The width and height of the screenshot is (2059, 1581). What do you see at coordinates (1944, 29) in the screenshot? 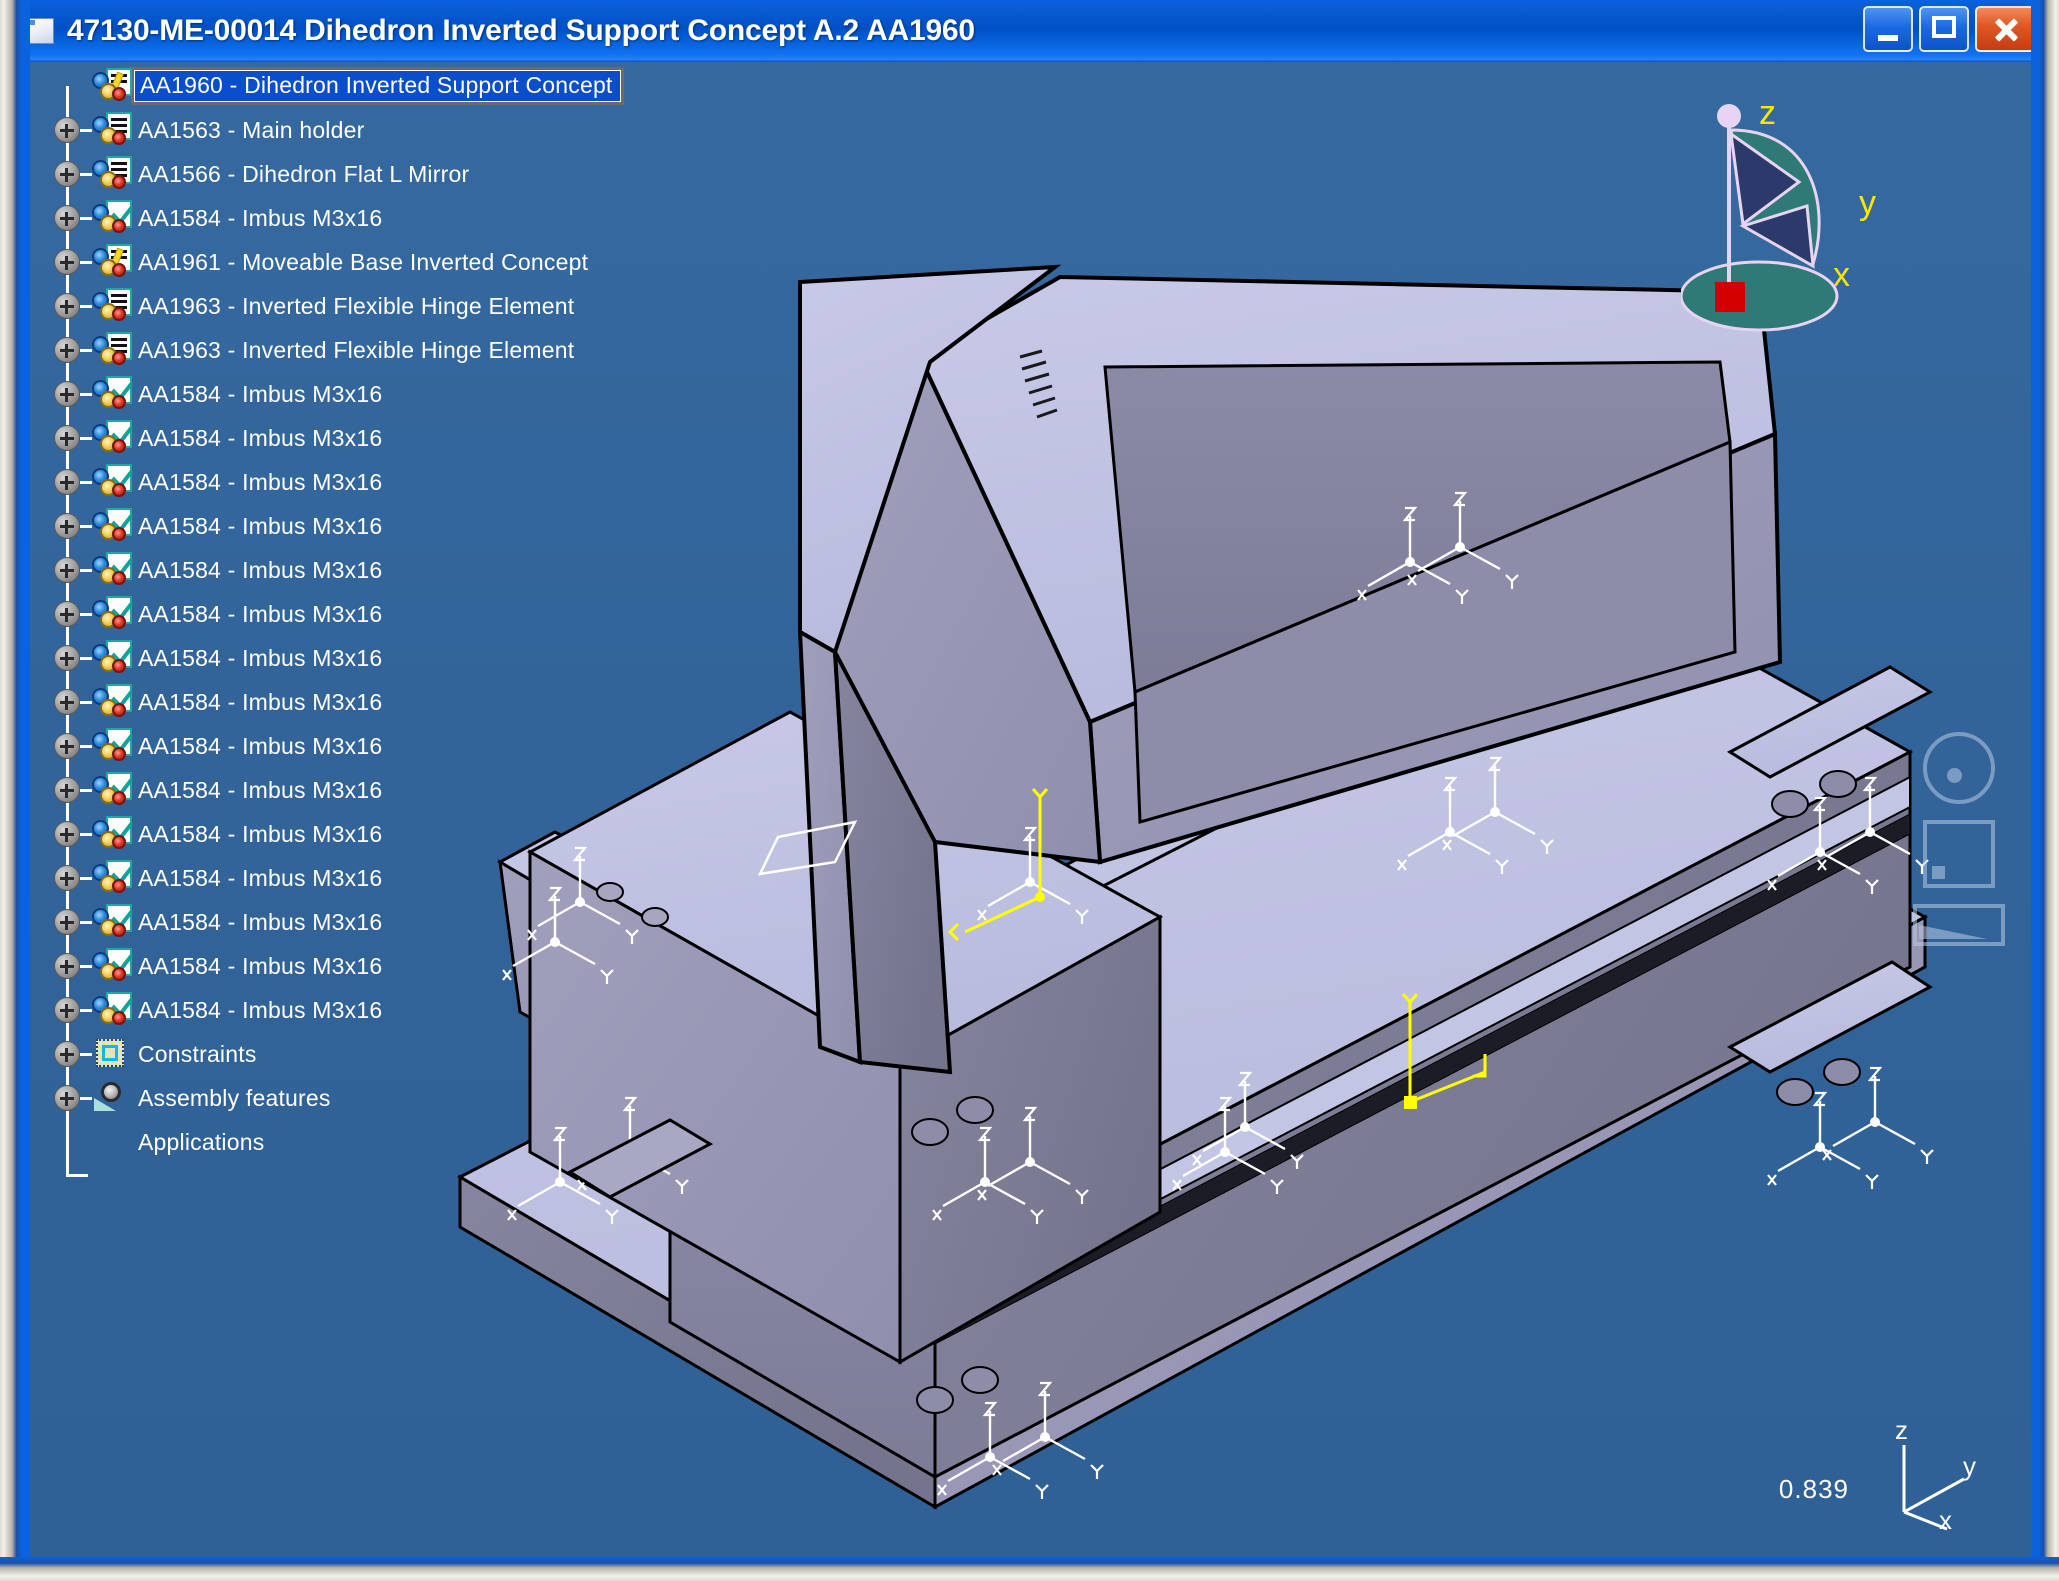
I see `maximize-button` at bounding box center [1944, 29].